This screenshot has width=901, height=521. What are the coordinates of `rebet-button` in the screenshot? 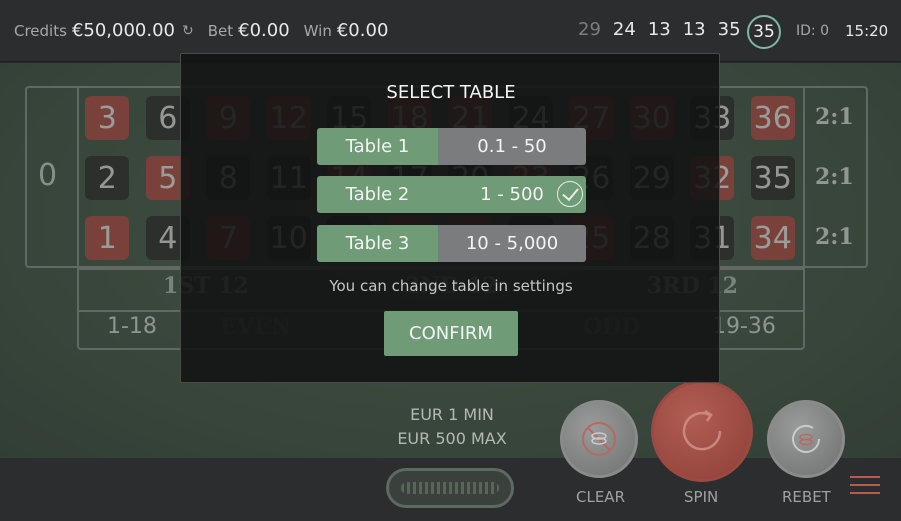 It's located at (806, 439).